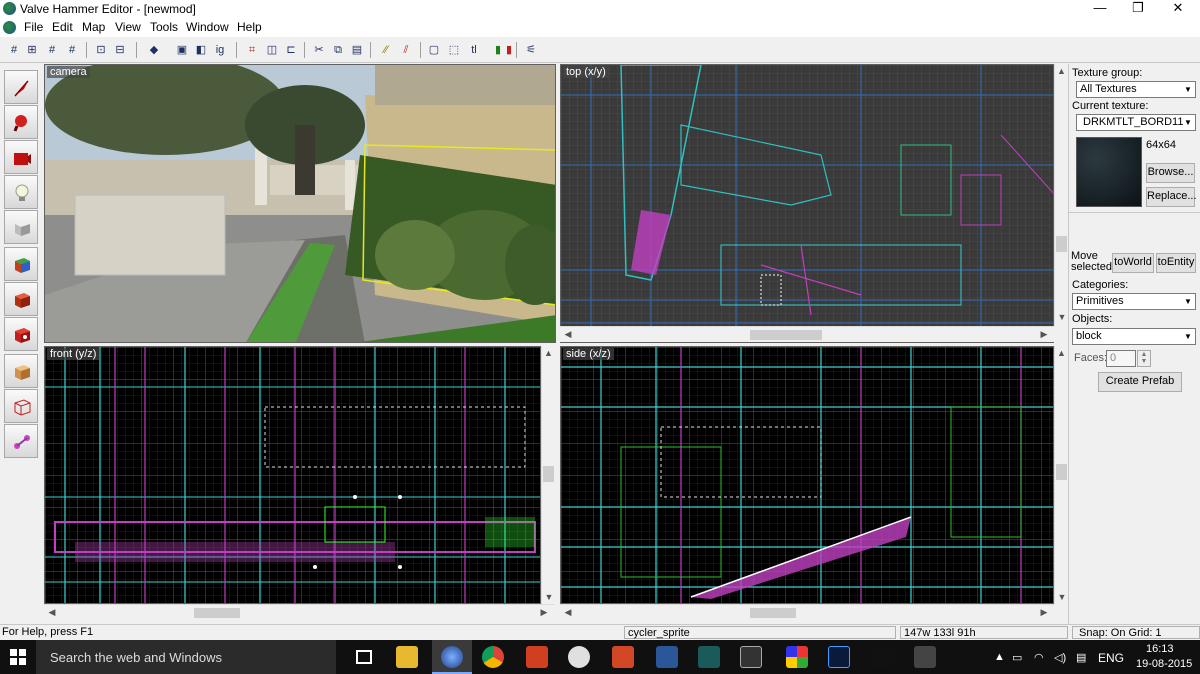 Image resolution: width=1200 pixels, height=674 pixels. I want to click on photoshop-icon, so click(839, 657).